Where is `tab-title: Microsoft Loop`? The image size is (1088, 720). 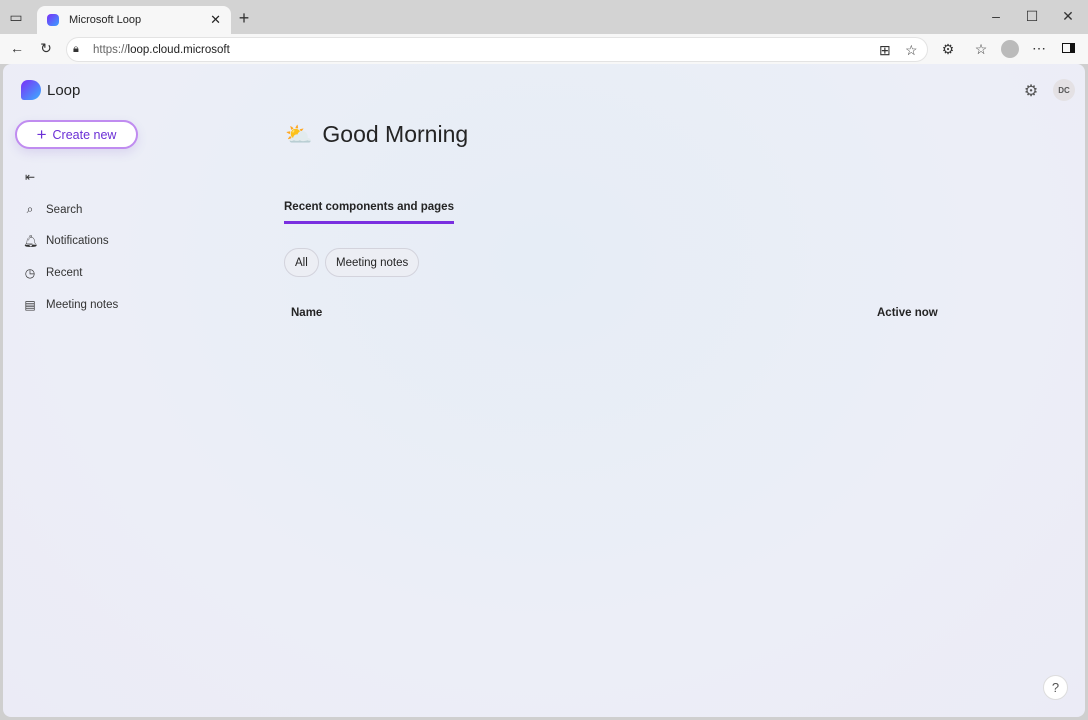 tab-title: Microsoft Loop is located at coordinates (105, 20).